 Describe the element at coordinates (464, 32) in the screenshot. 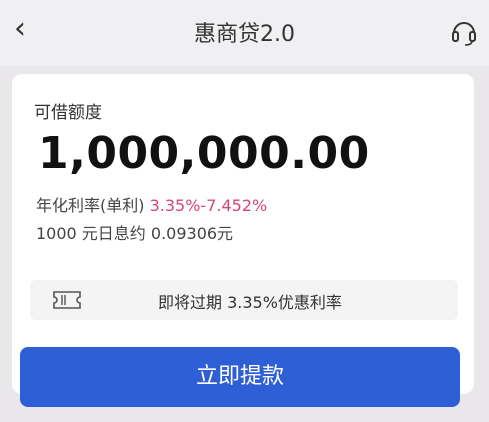

I see `headset-icon` at that location.